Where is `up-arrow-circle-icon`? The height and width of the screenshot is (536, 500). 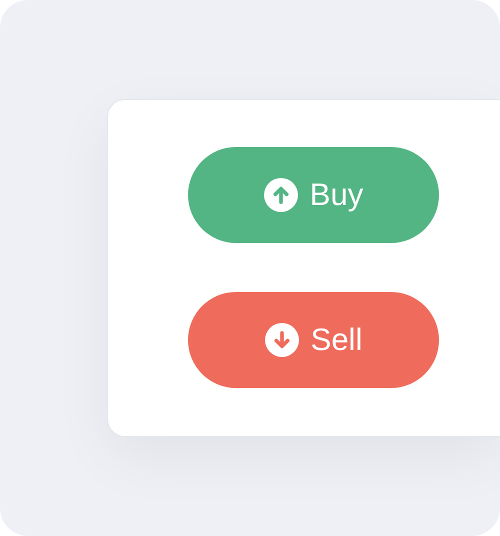
up-arrow-circle-icon is located at coordinates (281, 195).